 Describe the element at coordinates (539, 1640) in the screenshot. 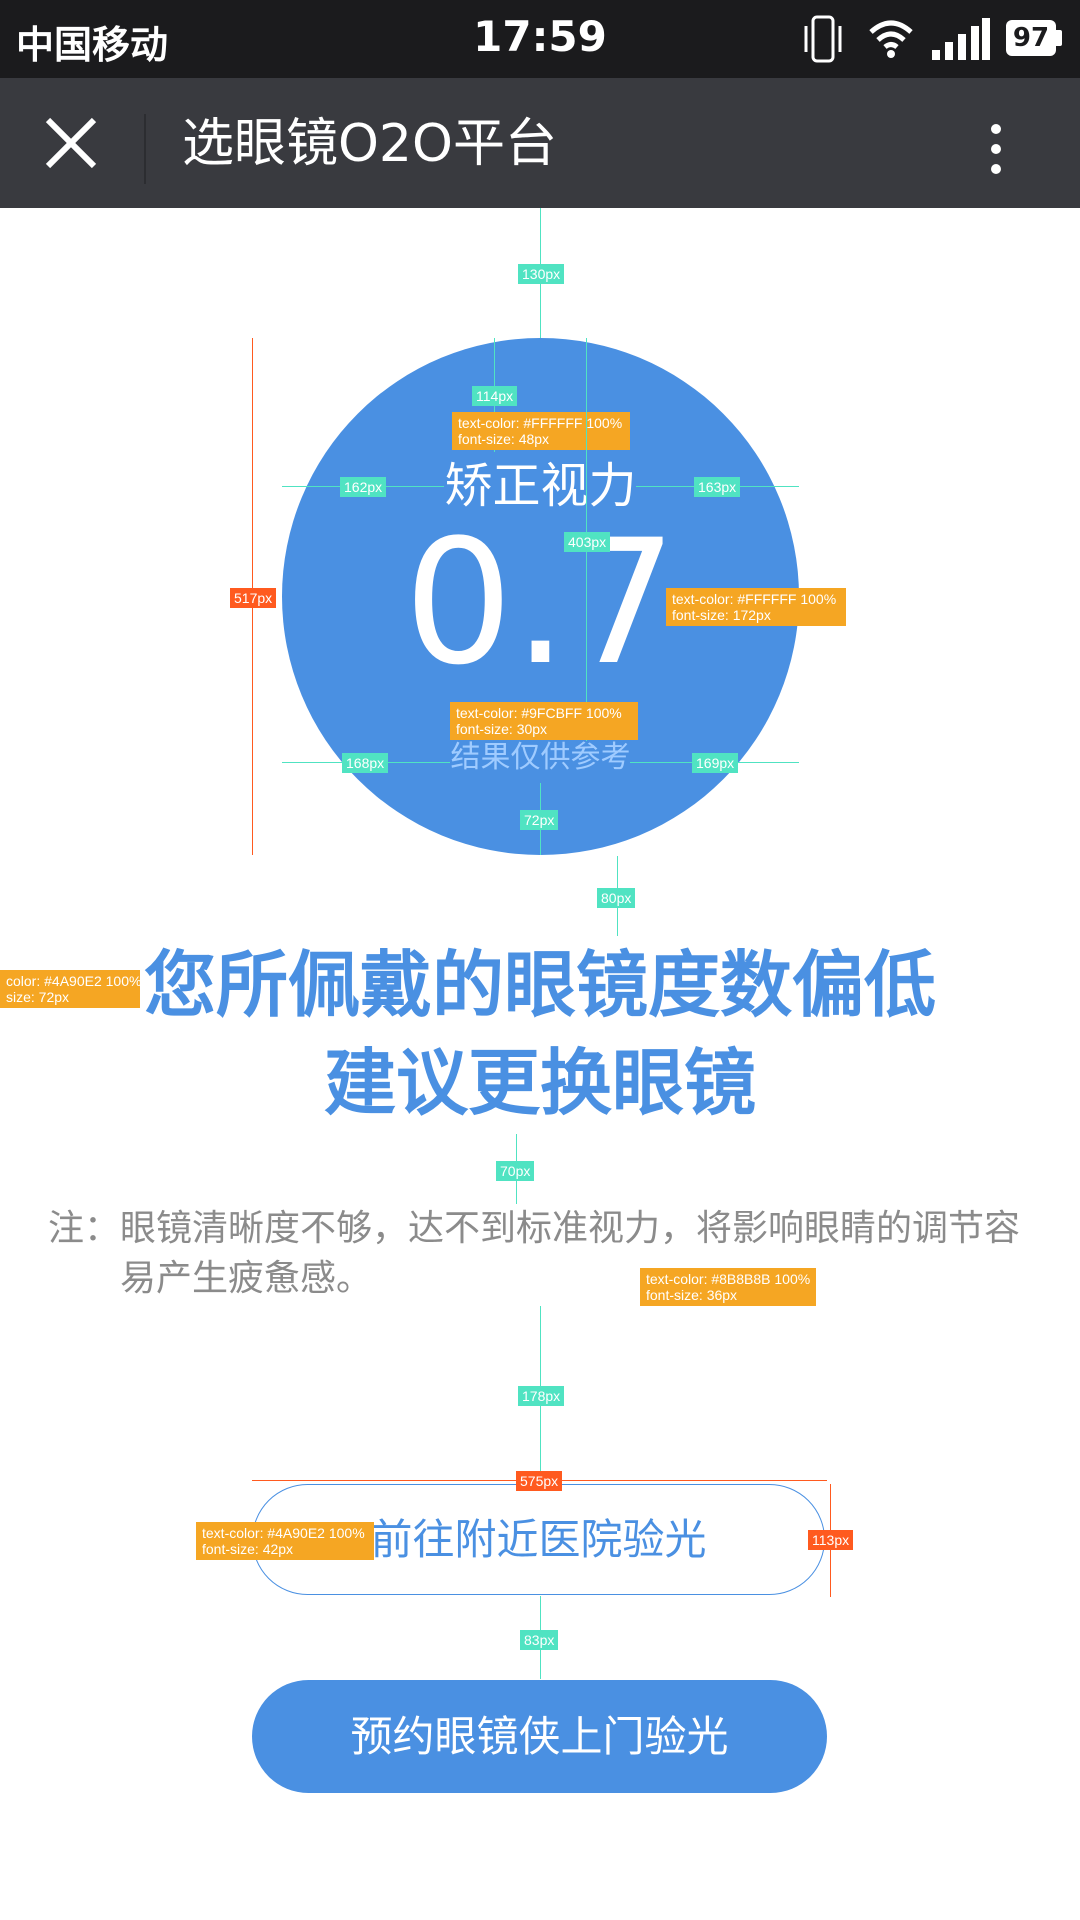

I see `annotation-spacing-83: 83px` at that location.